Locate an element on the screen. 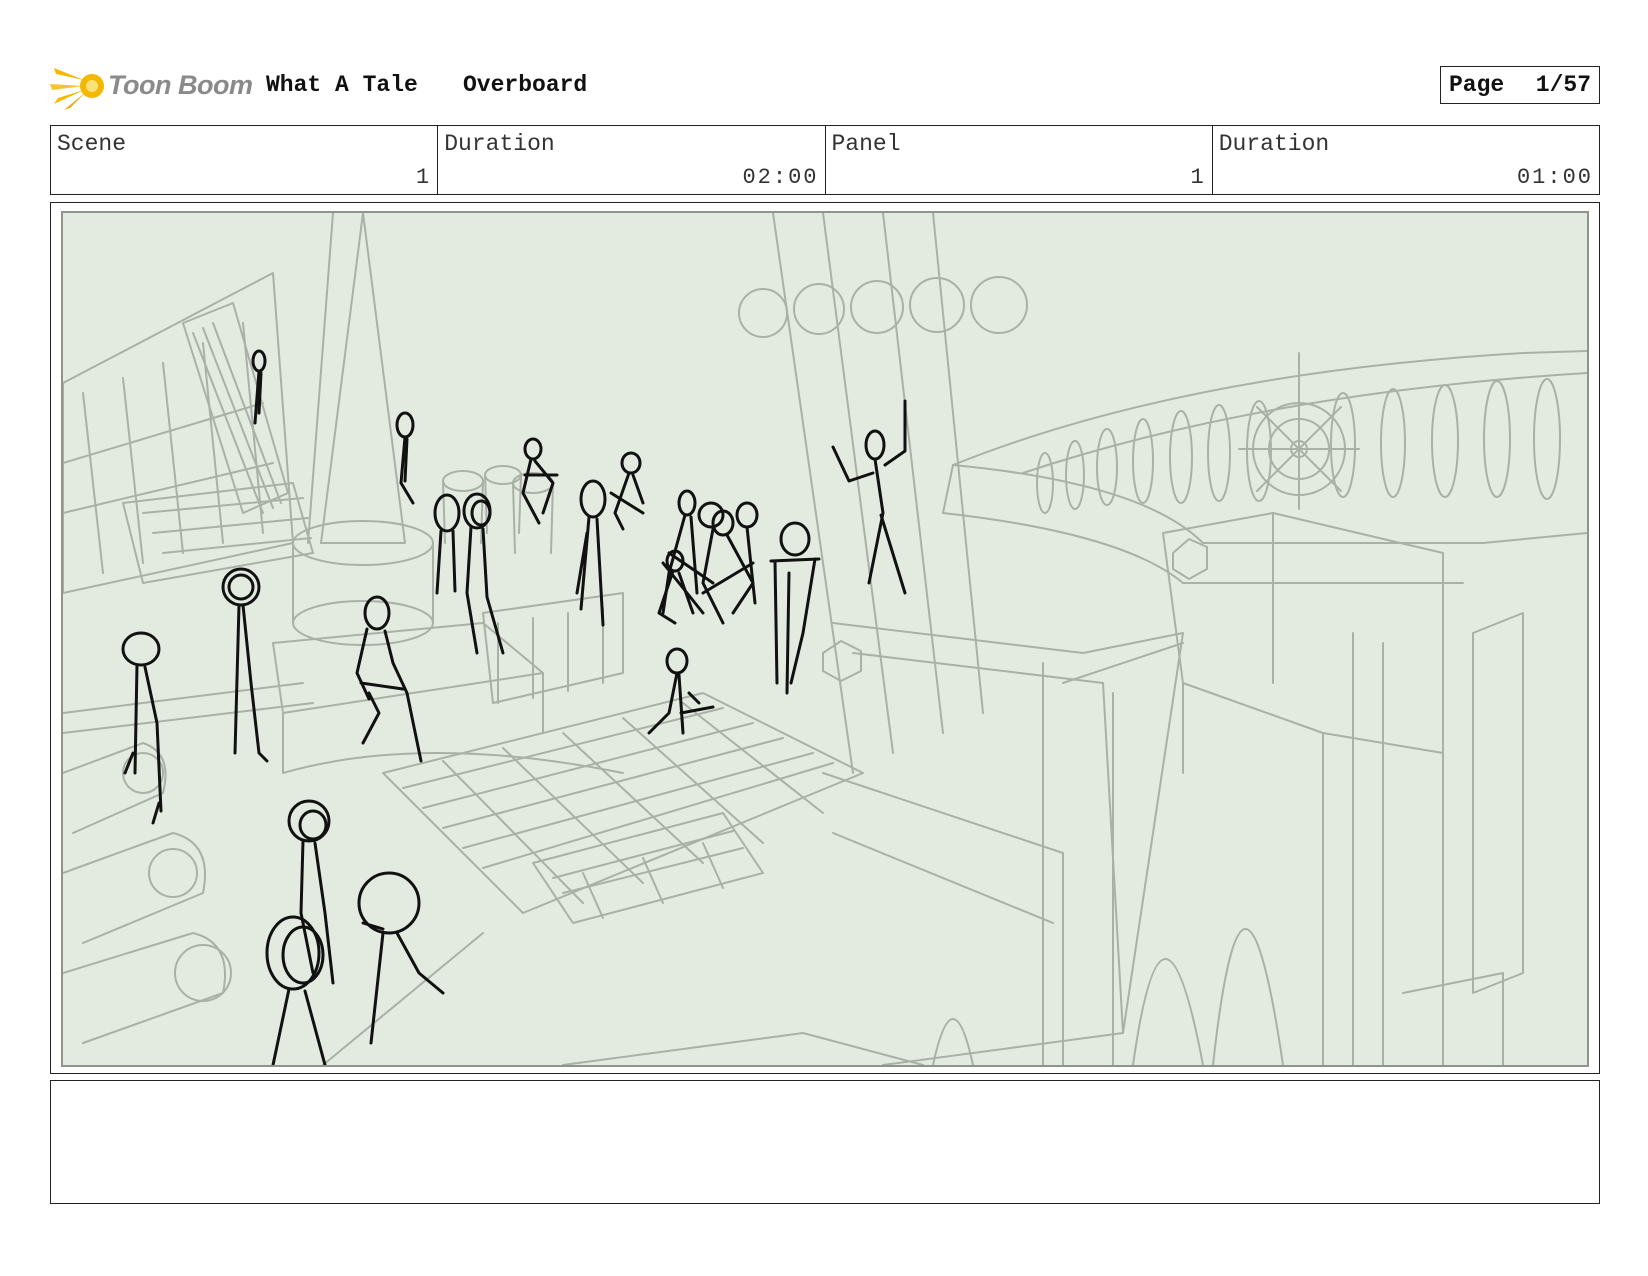 Image resolution: width=1648 pixels, height=1276 pixels. panel-duration-value: 01:00 is located at coordinates (1554, 177).